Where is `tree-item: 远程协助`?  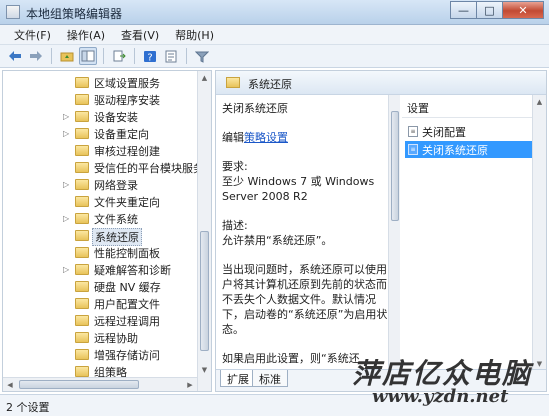
tree-item: 远程协助 is located at coordinates (100, 337).